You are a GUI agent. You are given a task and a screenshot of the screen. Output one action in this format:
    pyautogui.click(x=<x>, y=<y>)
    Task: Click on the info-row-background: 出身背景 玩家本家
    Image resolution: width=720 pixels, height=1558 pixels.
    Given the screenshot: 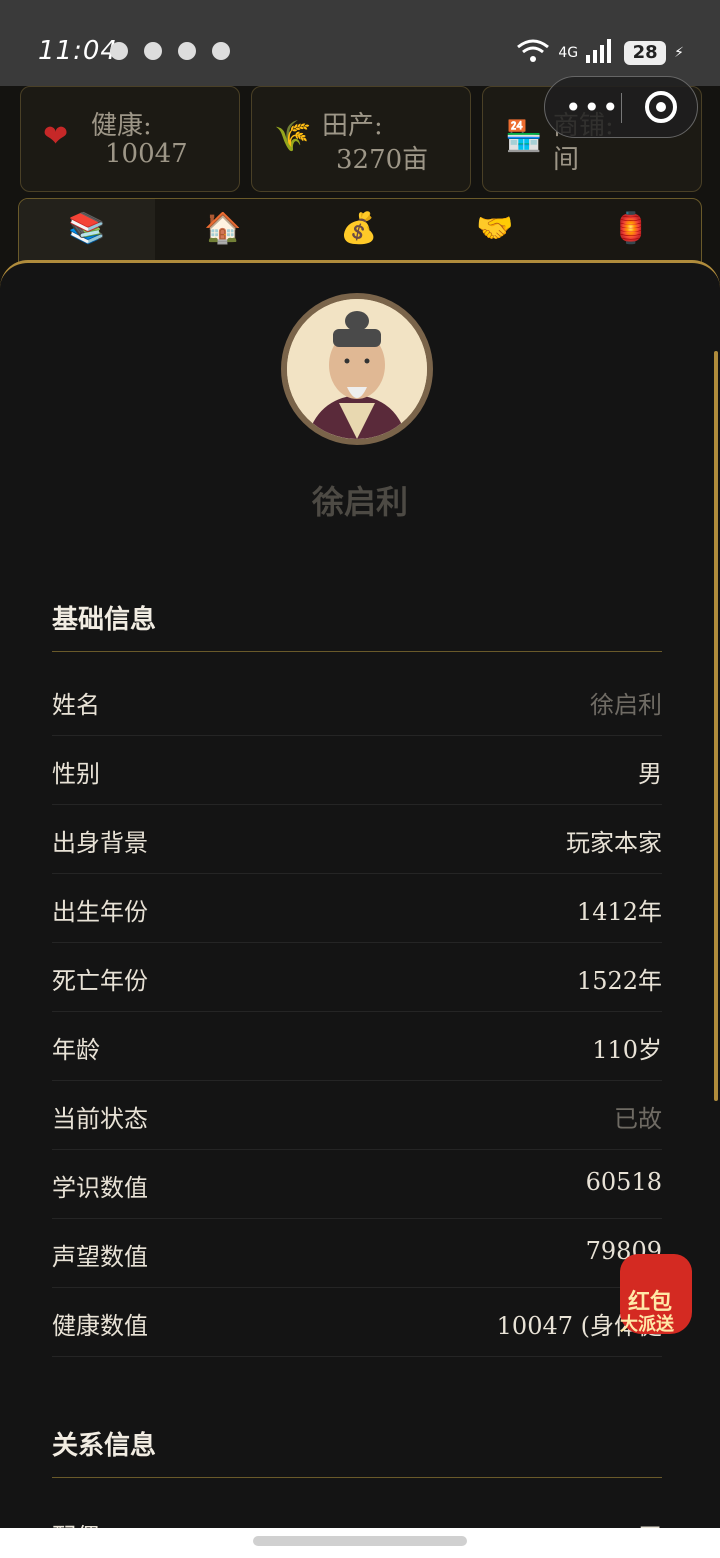 What is the action you would take?
    pyautogui.click(x=357, y=839)
    